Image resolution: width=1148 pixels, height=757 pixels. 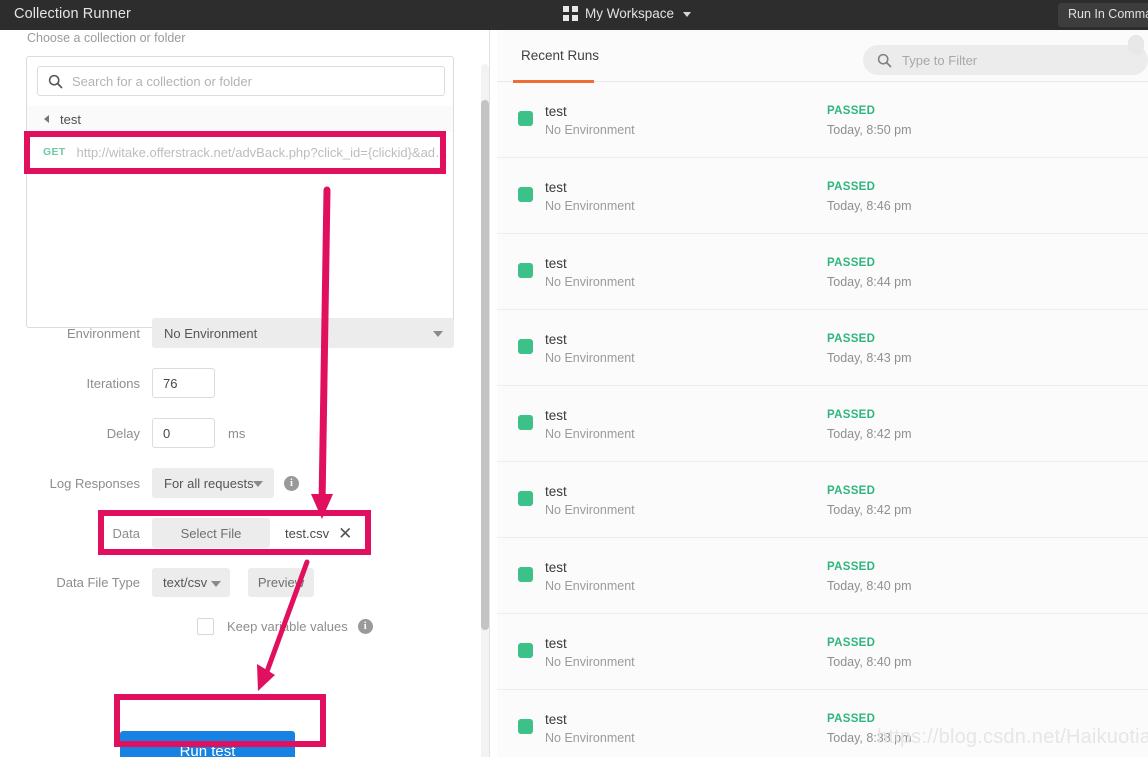 What do you see at coordinates (822, 56) in the screenshot?
I see `recent-runs-tabbar: Recent Runs Type to Filter` at bounding box center [822, 56].